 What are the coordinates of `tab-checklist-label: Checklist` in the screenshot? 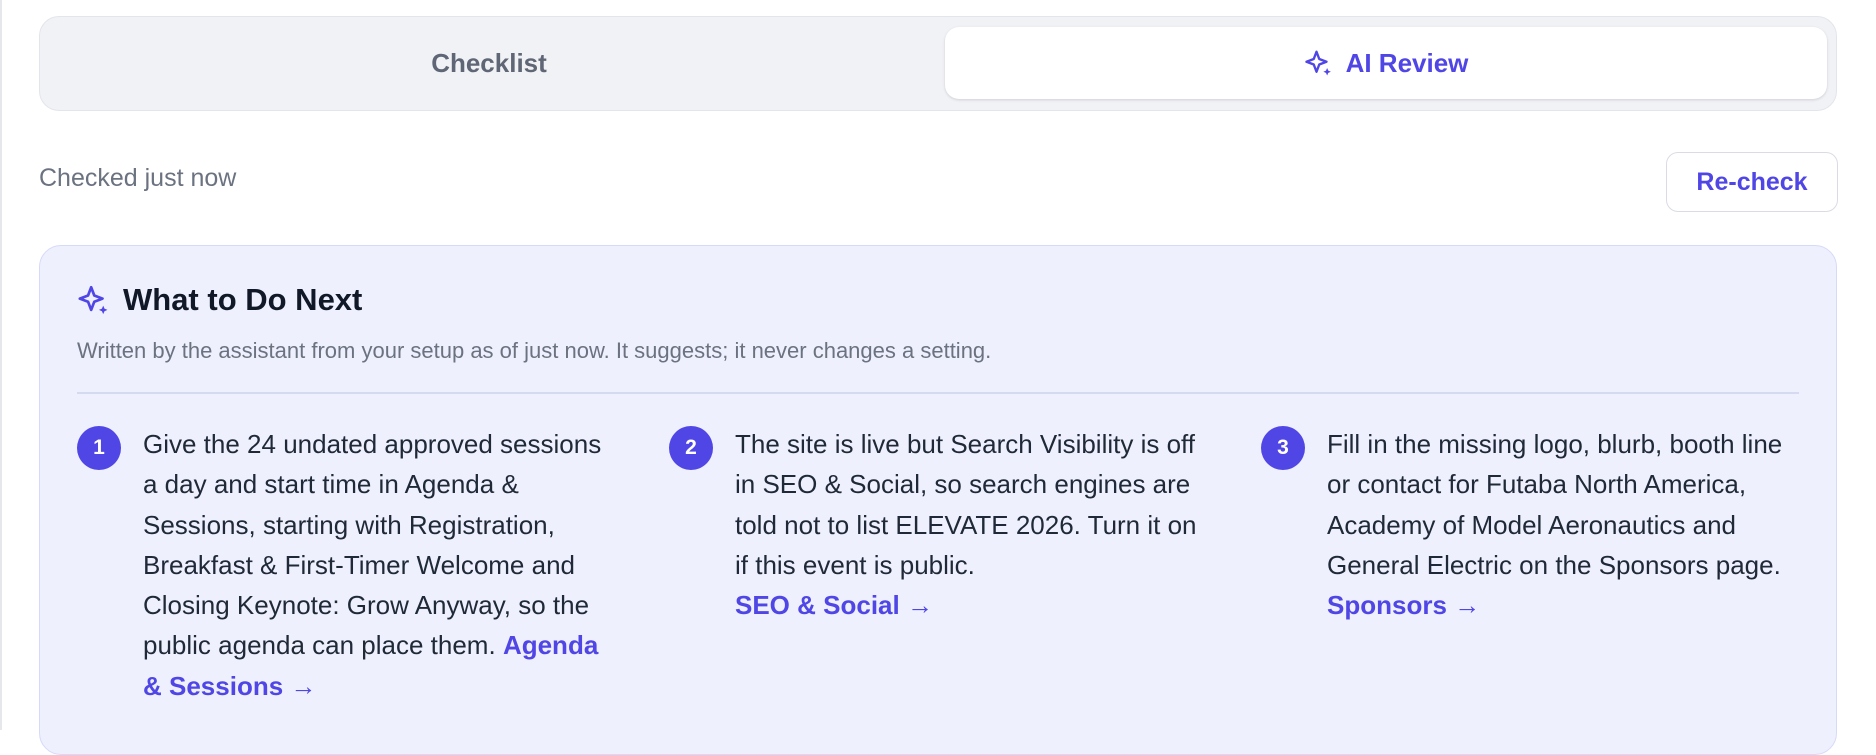 It's located at (489, 62).